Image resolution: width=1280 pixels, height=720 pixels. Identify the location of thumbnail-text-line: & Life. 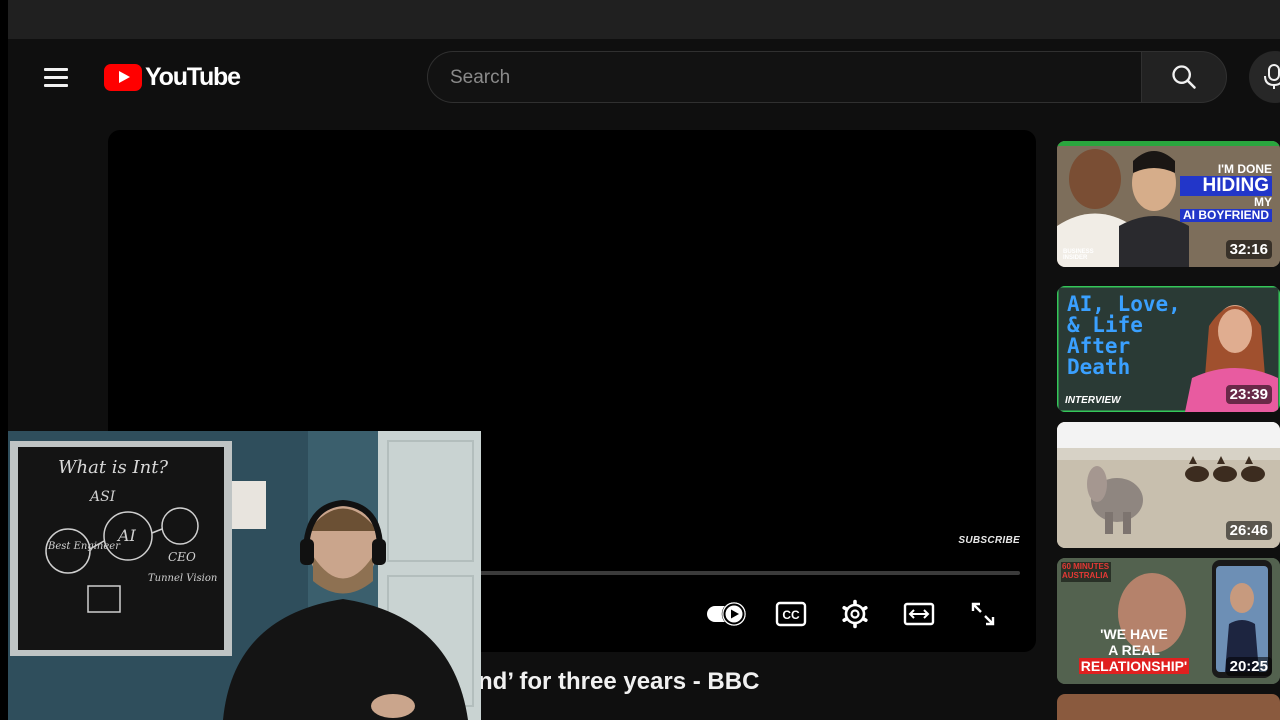
(1105, 325).